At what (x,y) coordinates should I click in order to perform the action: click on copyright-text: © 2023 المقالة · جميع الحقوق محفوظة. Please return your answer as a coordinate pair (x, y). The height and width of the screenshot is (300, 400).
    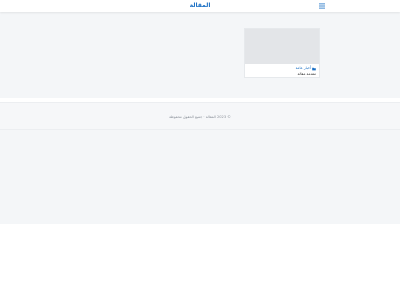
    Looking at the image, I should click on (200, 117).